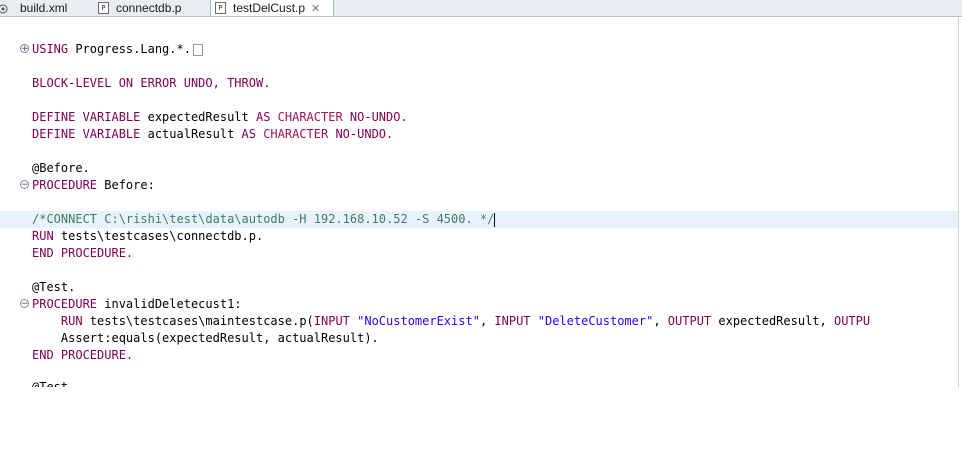 Image resolution: width=962 pixels, height=460 pixels. I want to click on tab-testdelcust-active: P testDelCust.p ✕, so click(272, 8).